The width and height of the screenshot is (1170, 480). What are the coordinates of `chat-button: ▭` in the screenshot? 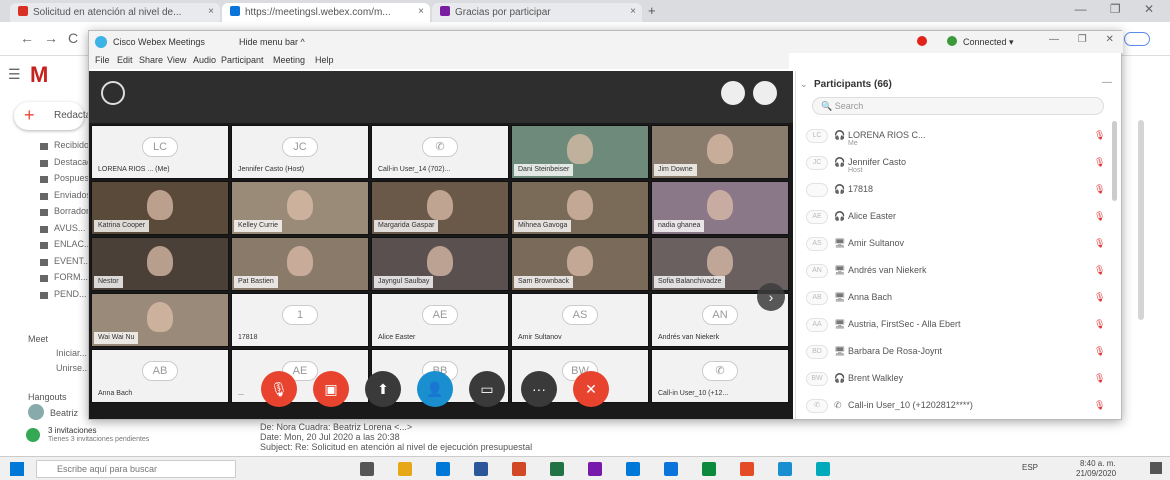 It's located at (487, 389).